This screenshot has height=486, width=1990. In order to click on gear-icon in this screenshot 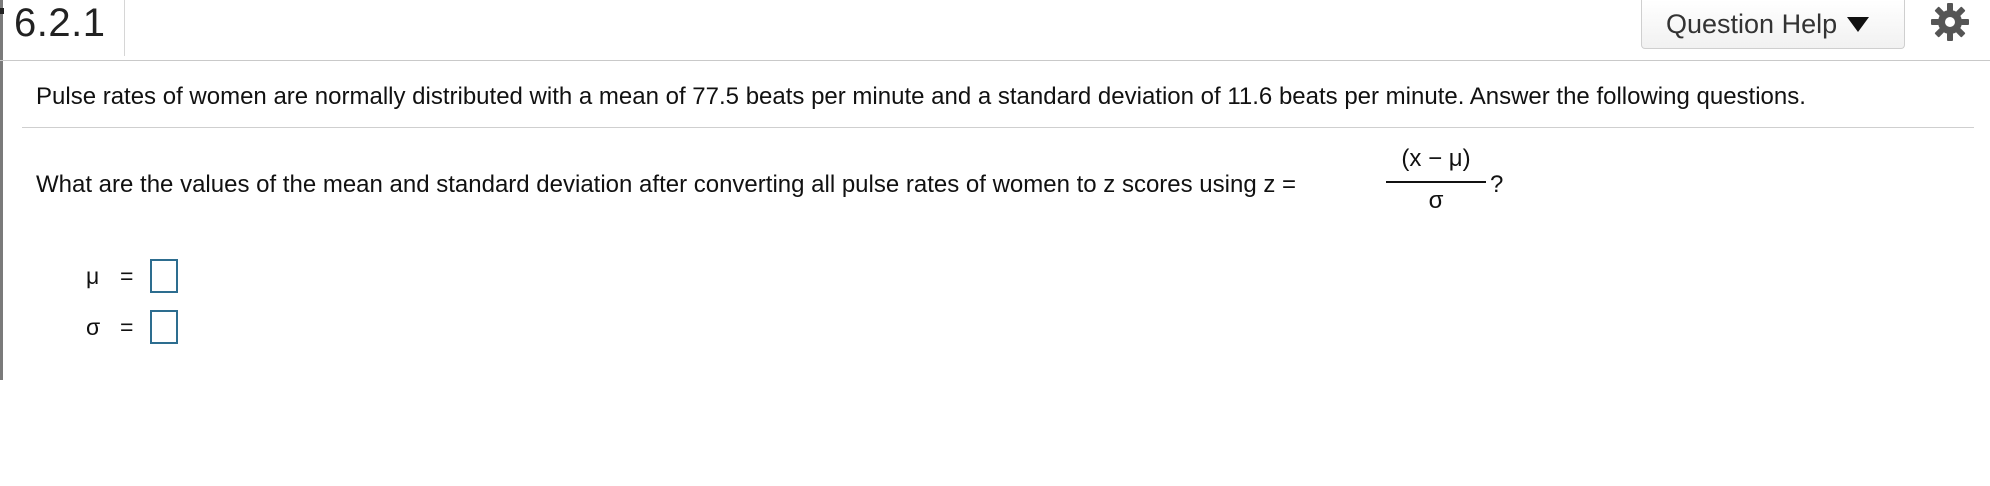, I will do `click(1950, 22)`.